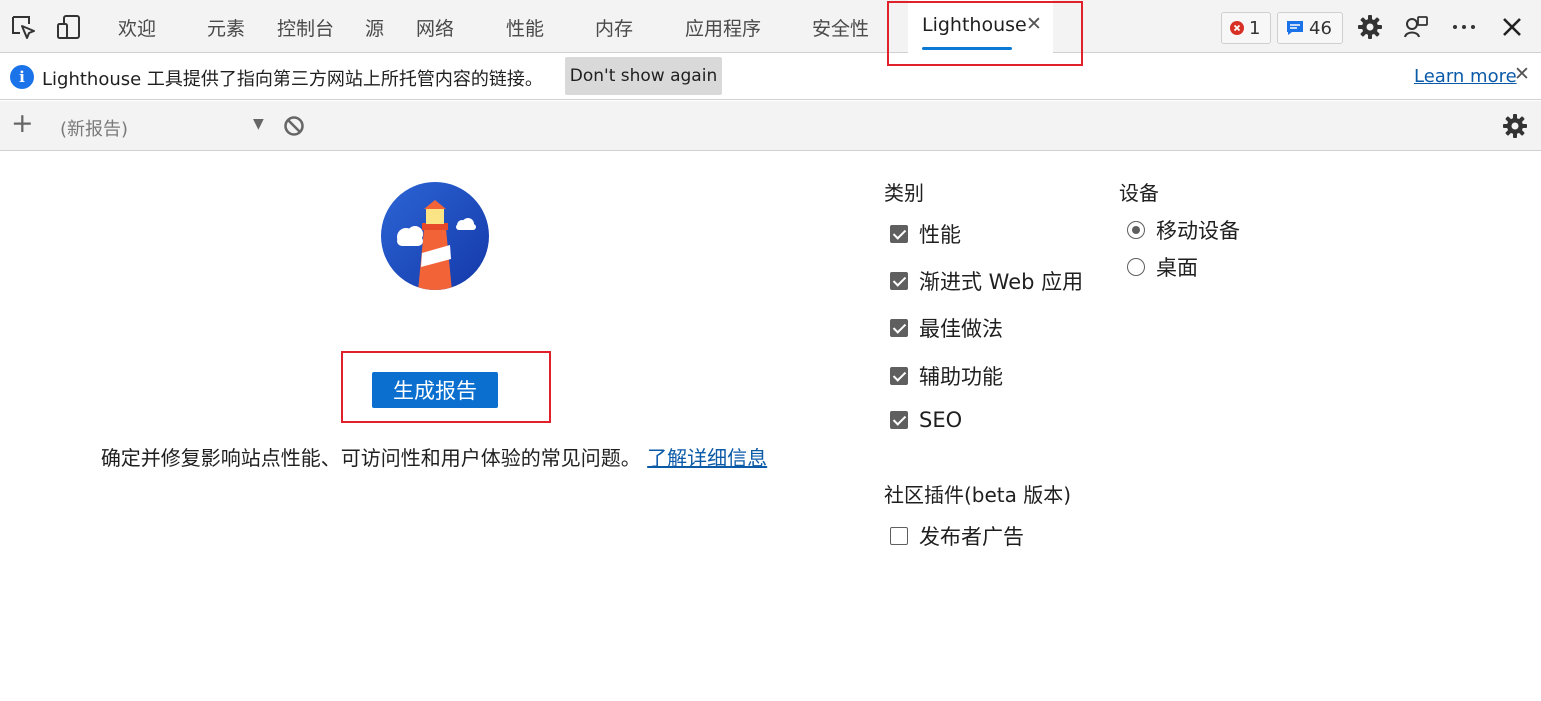 Image resolution: width=1541 pixels, height=701 pixels. Describe the element at coordinates (1198, 231) in the screenshot. I see `device-label: 移动设备` at that location.